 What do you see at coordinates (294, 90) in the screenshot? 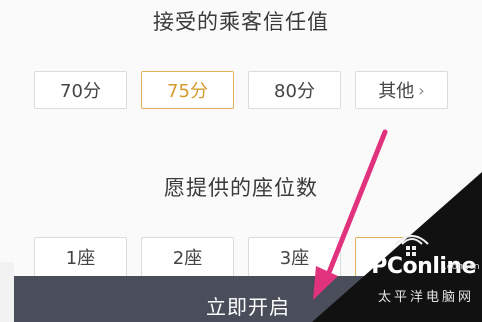
I see `credit-option-80: 80分` at bounding box center [294, 90].